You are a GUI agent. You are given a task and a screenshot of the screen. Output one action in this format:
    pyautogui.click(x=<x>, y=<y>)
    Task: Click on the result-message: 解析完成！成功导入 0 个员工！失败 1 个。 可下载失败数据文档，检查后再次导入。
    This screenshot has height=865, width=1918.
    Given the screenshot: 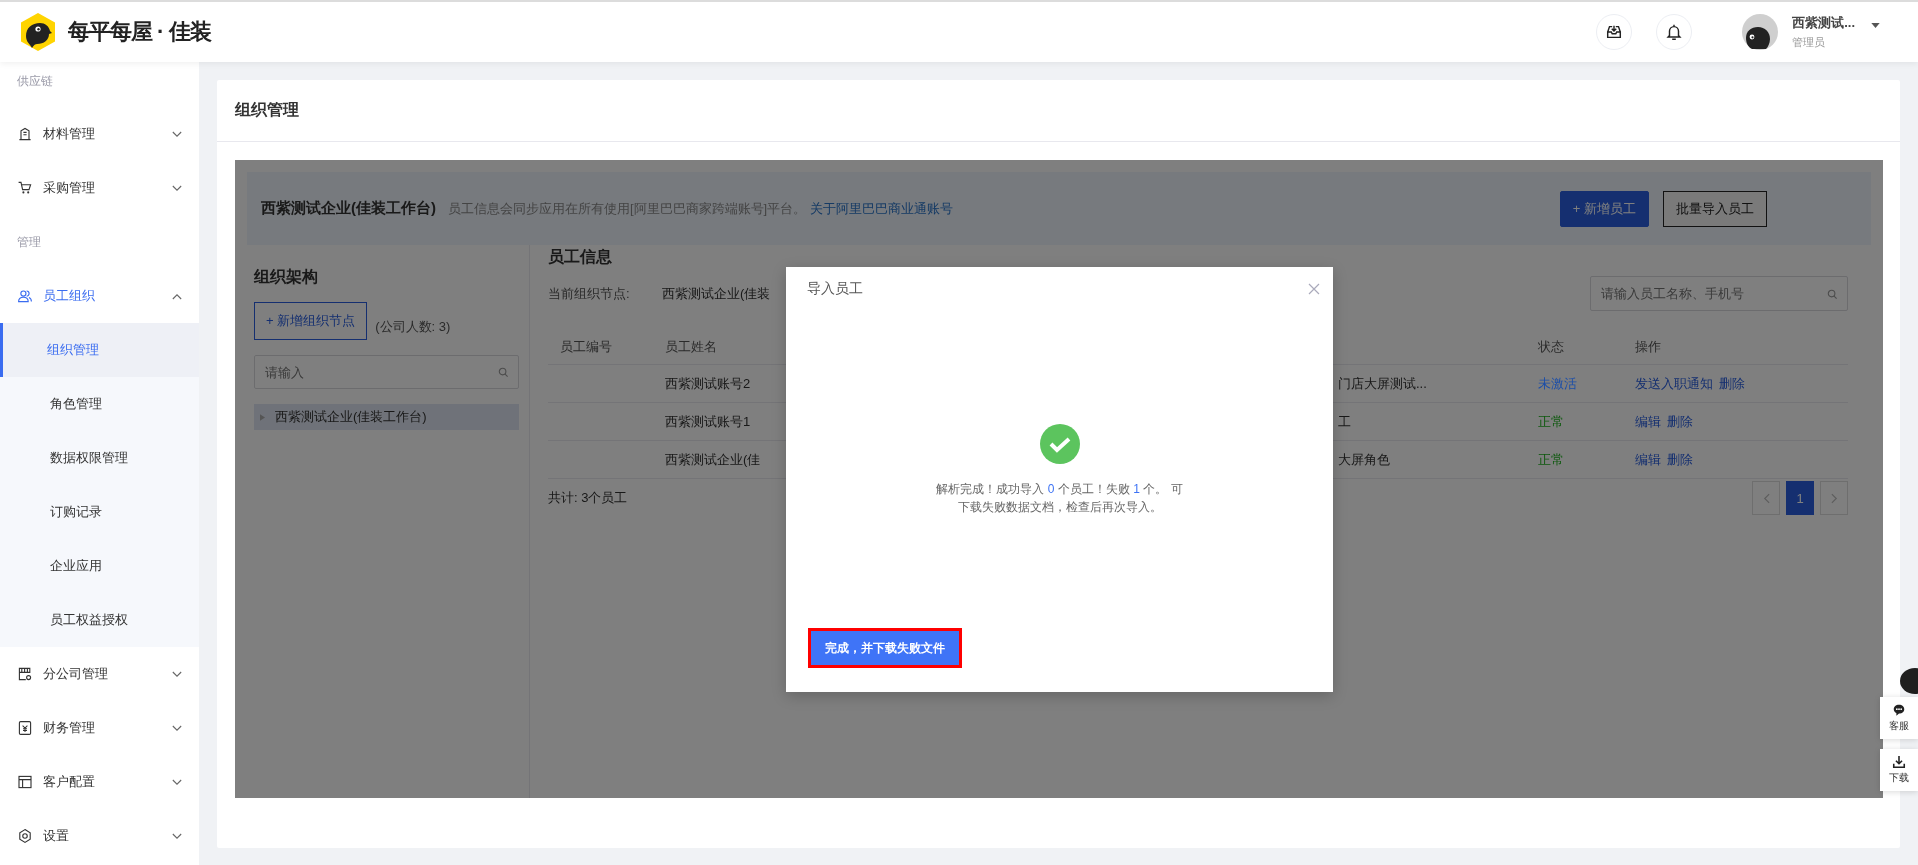 What is the action you would take?
    pyautogui.click(x=1059, y=498)
    